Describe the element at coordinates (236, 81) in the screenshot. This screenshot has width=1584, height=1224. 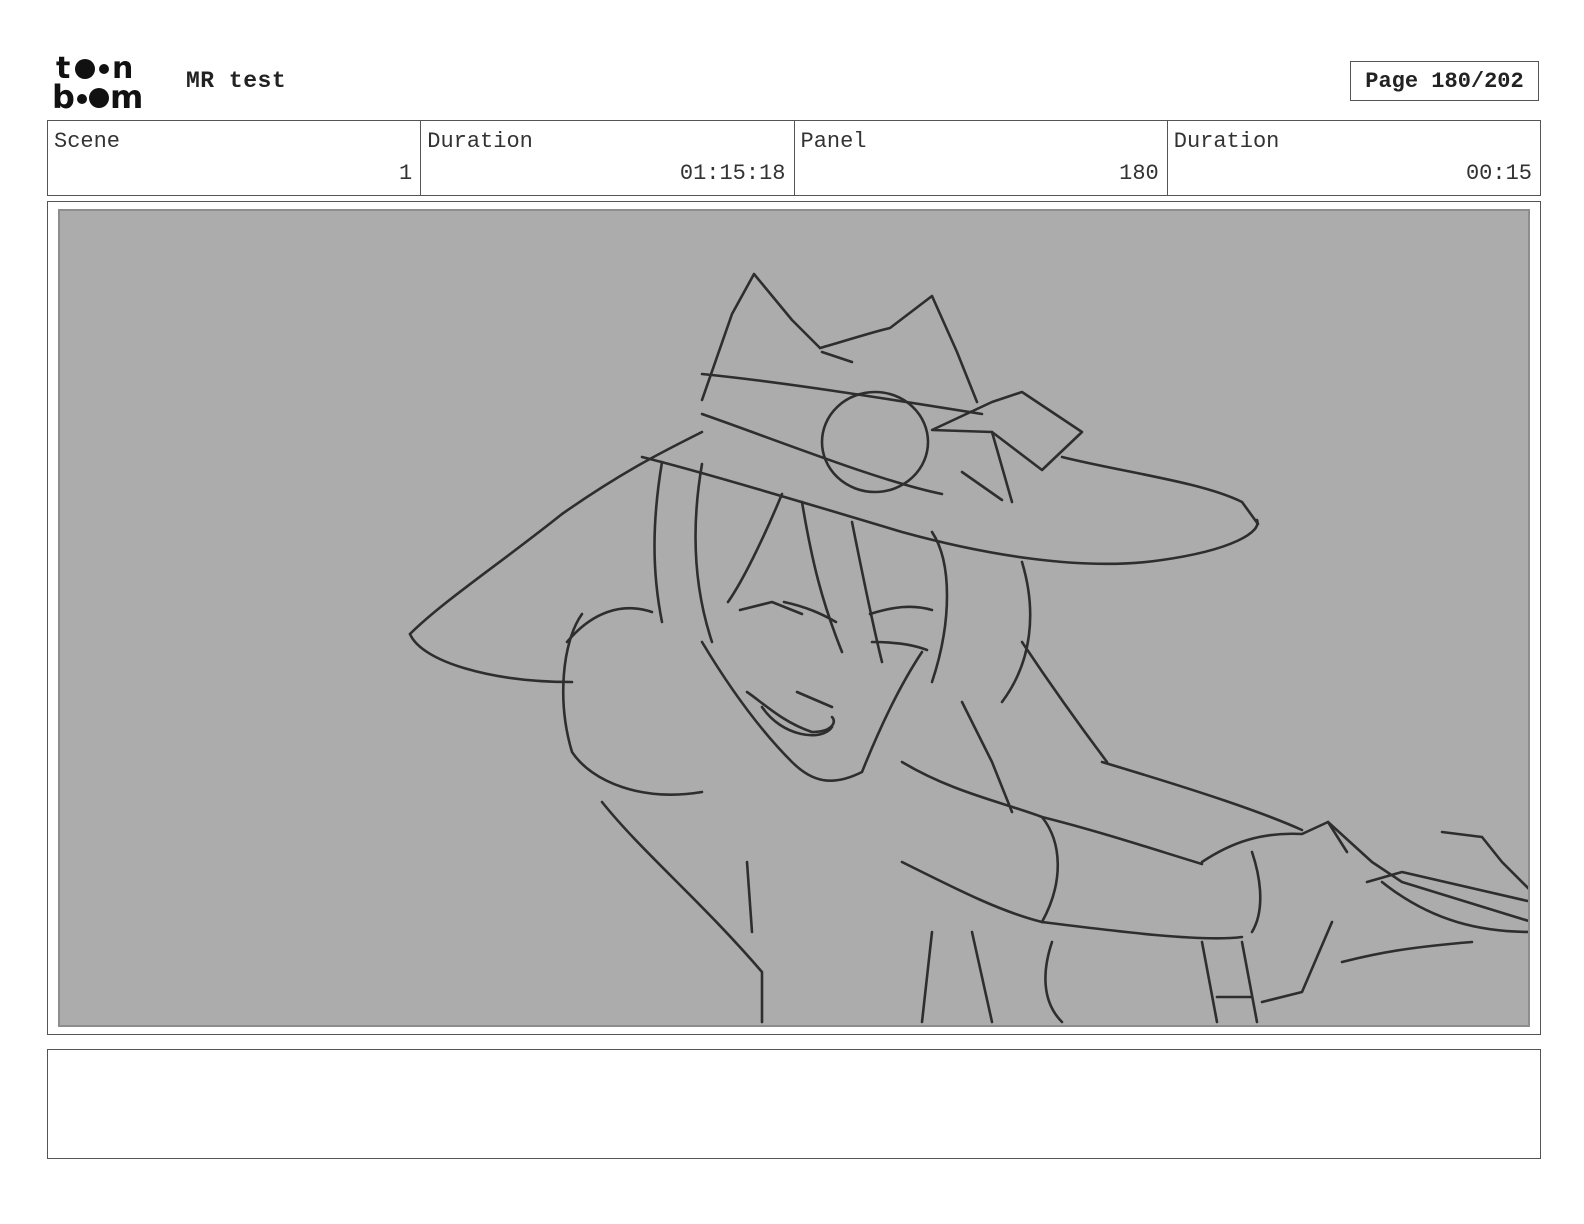
I see `project-title: MR test` at that location.